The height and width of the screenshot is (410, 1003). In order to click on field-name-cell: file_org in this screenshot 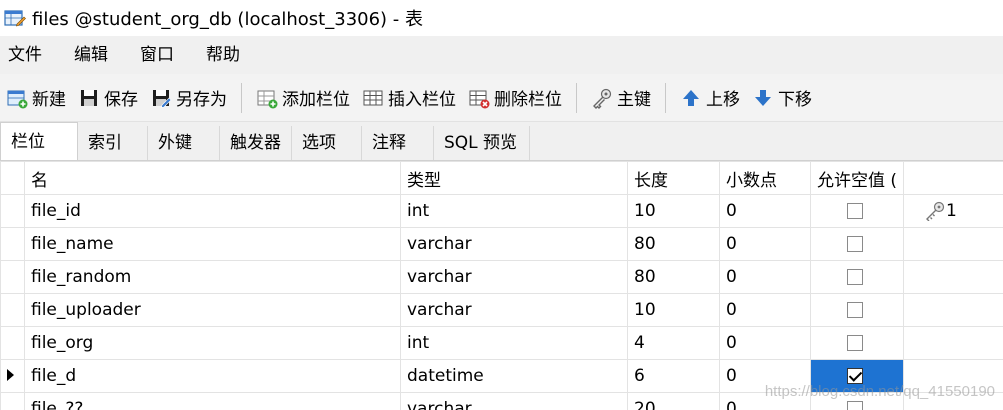, I will do `click(212, 343)`.